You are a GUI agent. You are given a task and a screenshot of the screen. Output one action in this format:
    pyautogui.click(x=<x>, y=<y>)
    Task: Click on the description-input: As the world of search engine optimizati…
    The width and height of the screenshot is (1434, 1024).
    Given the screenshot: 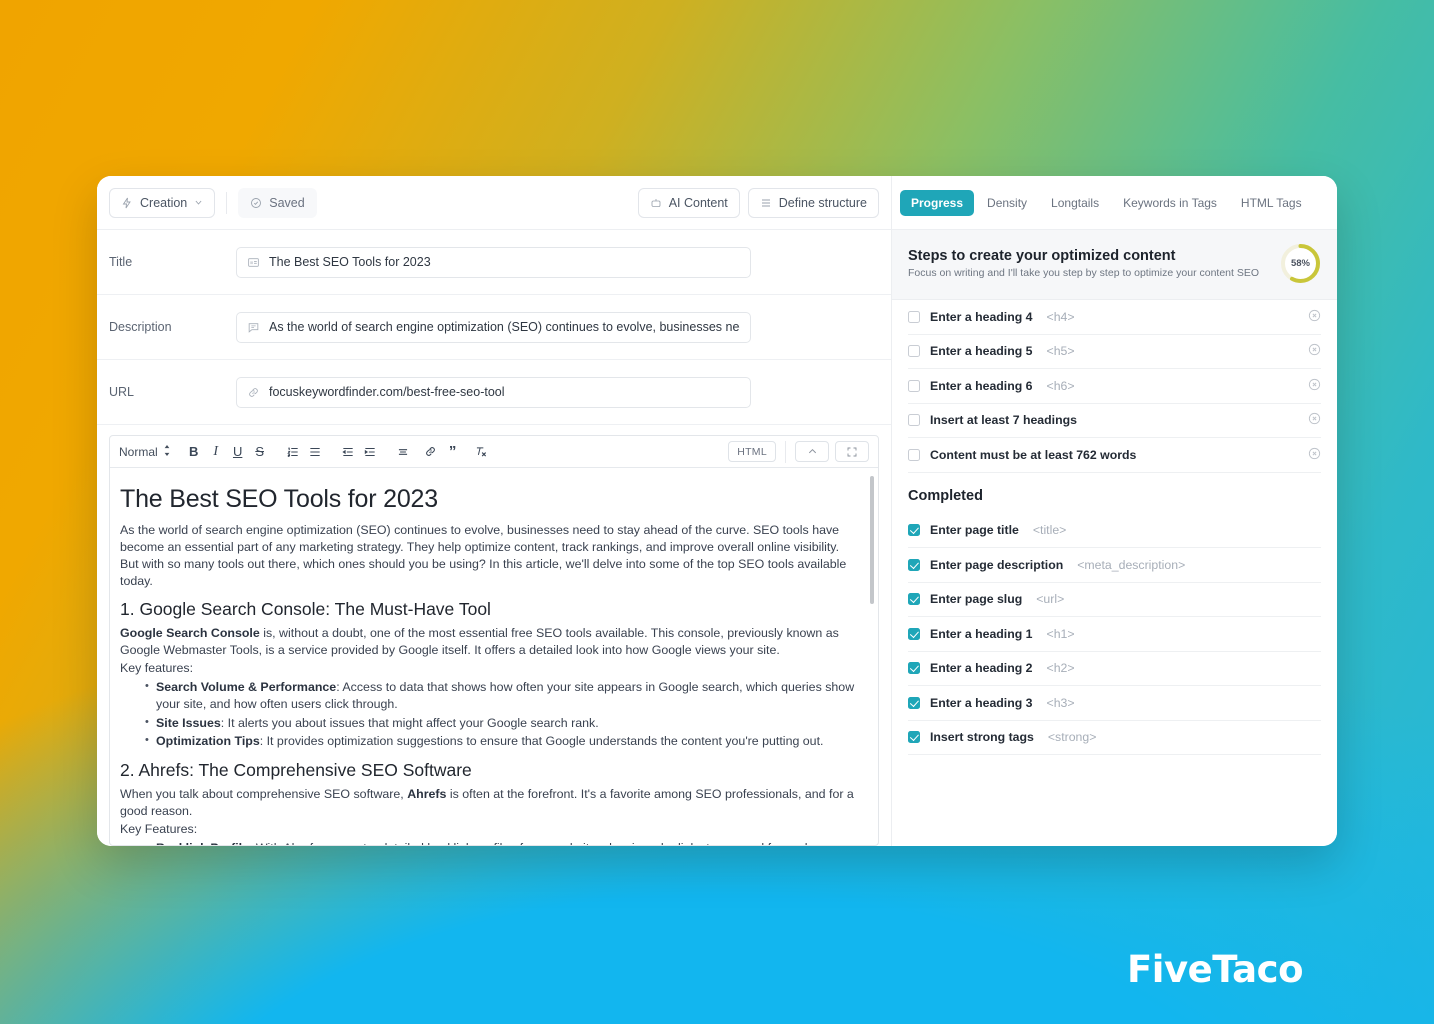 What is the action you would take?
    pyautogui.click(x=493, y=327)
    